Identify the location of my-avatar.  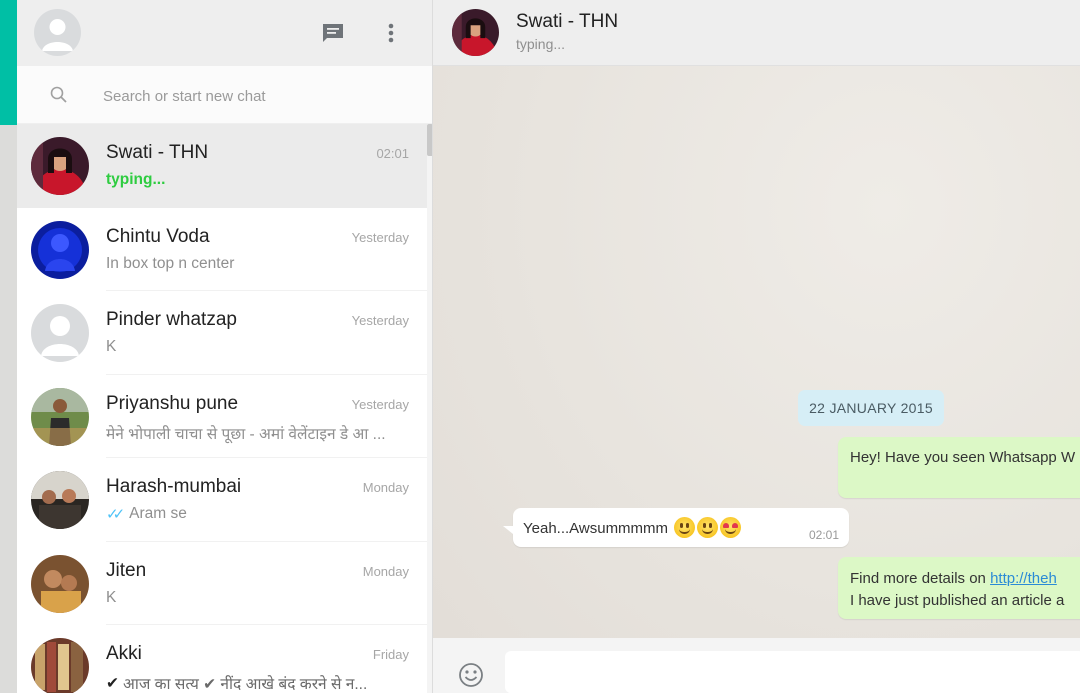
(57, 32).